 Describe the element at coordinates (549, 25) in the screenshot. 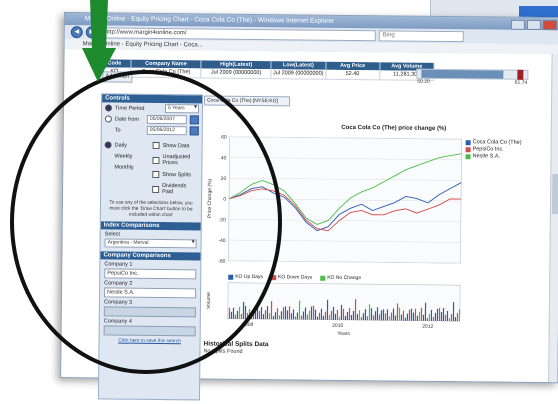

I see `close-button` at that location.